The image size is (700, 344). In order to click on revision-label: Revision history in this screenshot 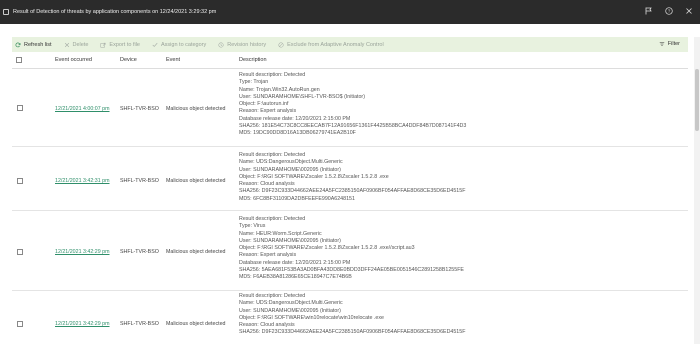, I will do `click(247, 44)`.